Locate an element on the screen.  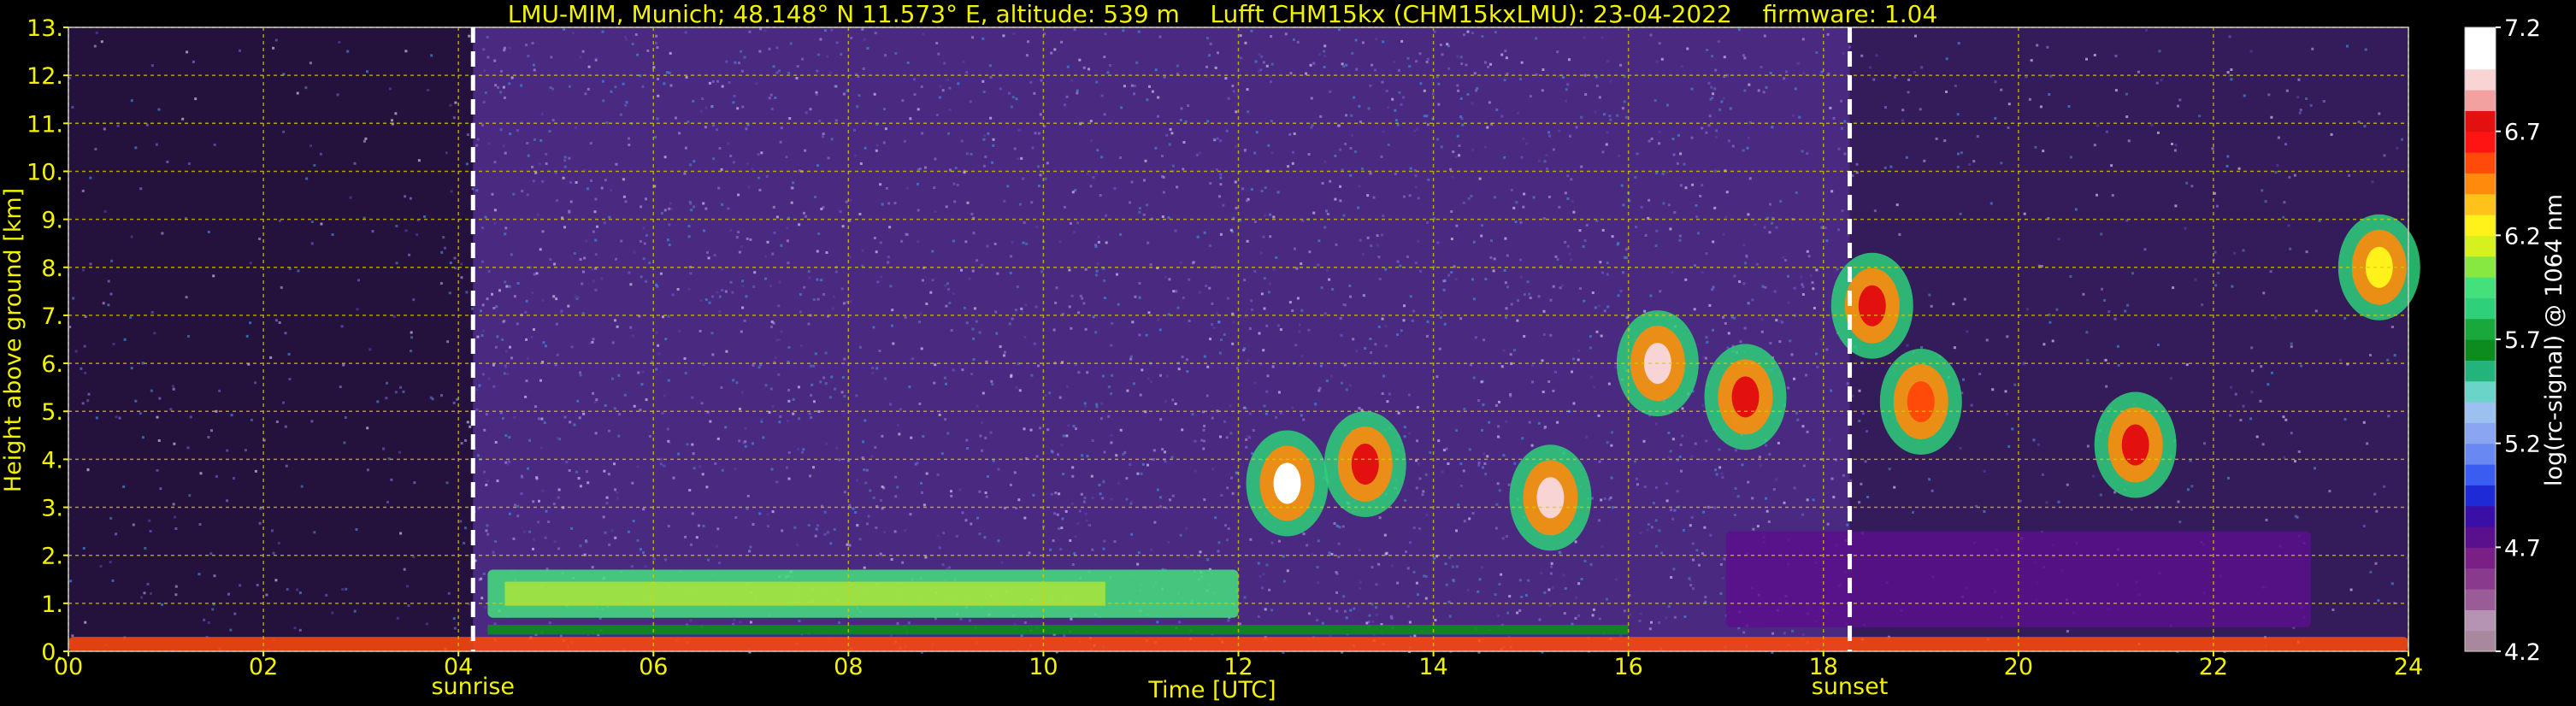
x-axis-label: Time [UTC] is located at coordinates (1211, 690).